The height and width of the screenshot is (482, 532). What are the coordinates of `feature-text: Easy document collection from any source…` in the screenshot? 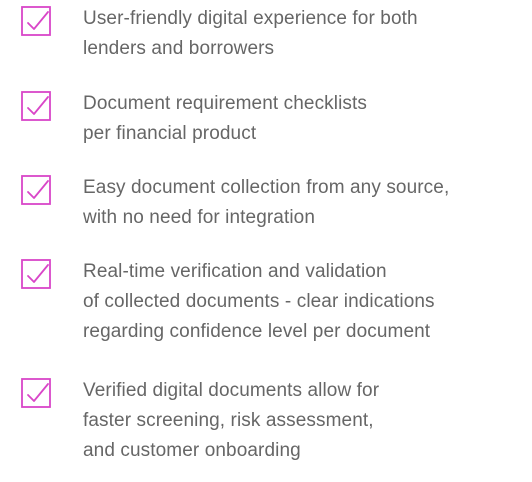 It's located at (307, 203).